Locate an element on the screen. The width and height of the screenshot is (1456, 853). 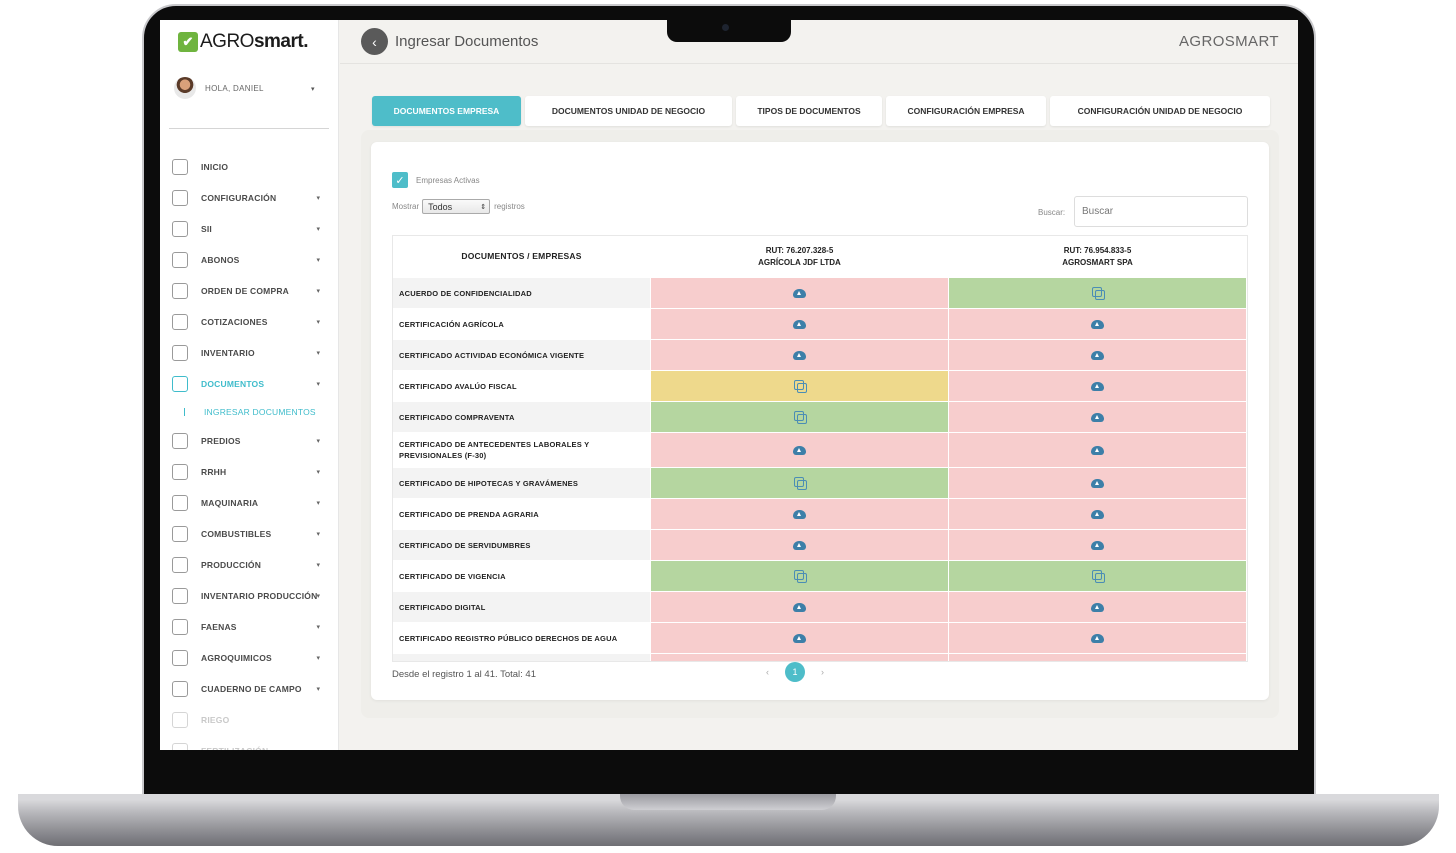
pagination: ‹ 1 › is located at coordinates (795, 672).